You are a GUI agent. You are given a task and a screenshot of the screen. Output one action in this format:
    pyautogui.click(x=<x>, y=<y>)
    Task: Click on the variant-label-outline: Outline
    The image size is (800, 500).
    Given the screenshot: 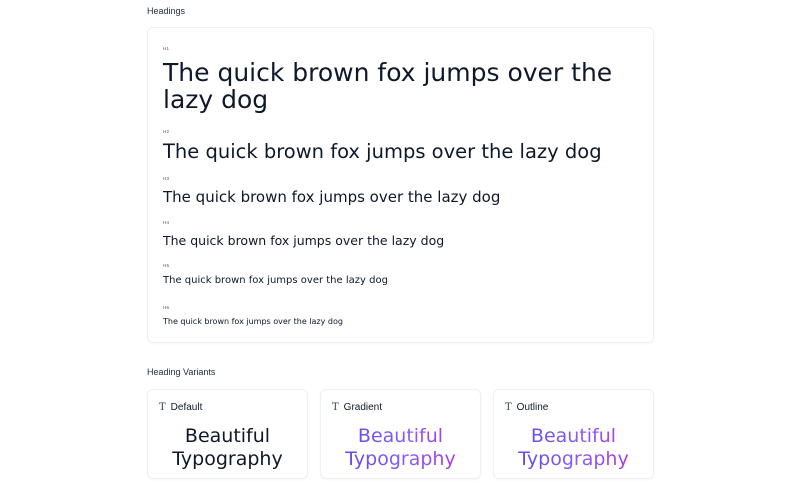 What is the action you would take?
    pyautogui.click(x=532, y=407)
    